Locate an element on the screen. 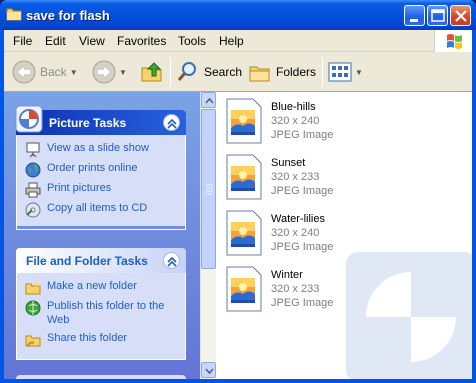 Image resolution: width=476 pixels, height=383 pixels. views-button: ▼ is located at coordinates (345, 72).